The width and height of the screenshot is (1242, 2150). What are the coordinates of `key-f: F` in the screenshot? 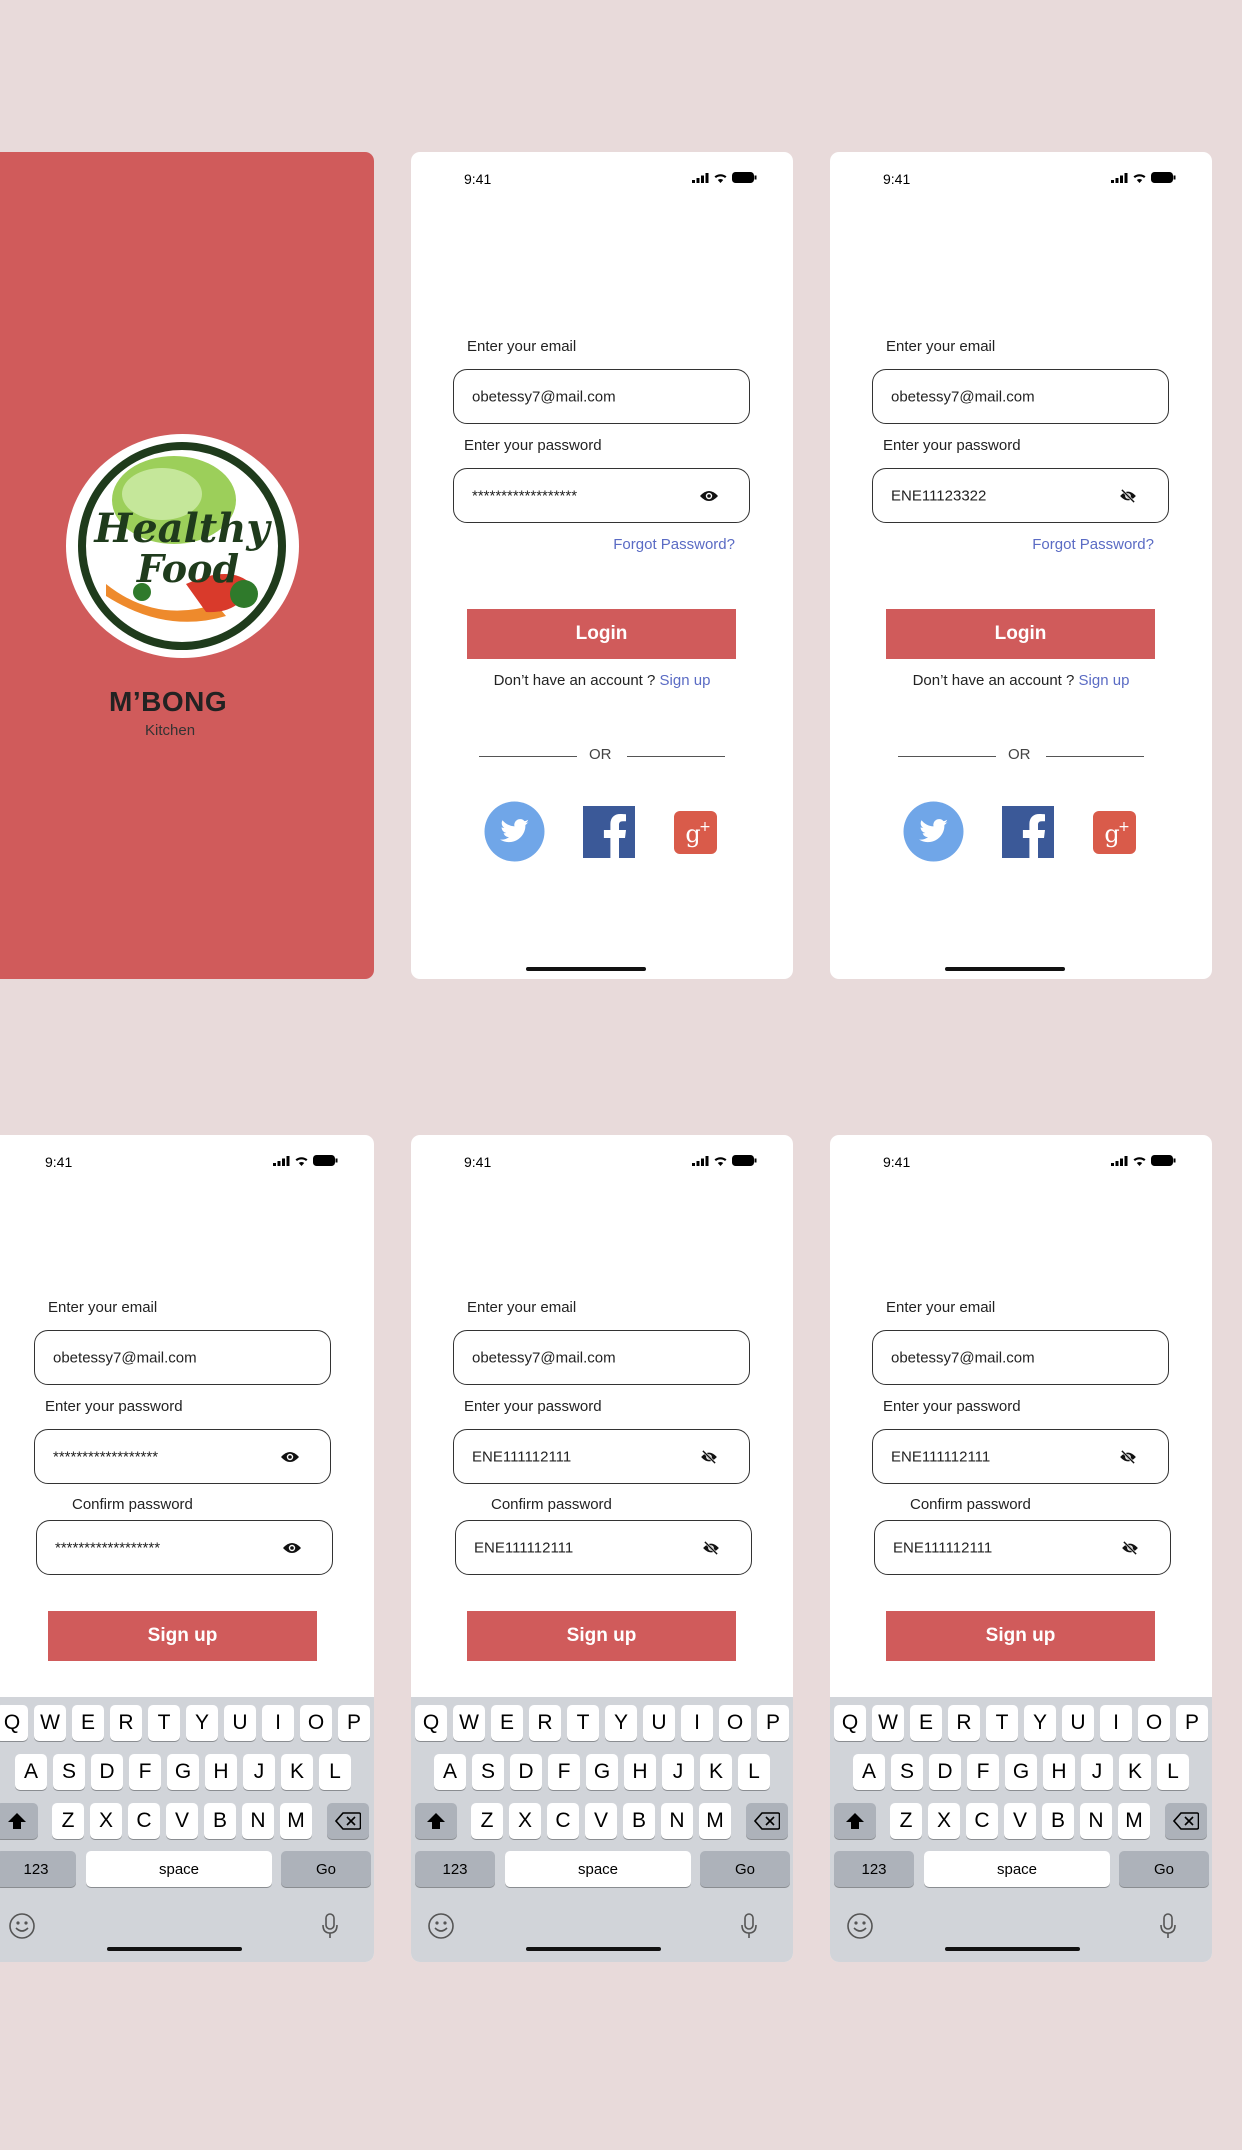 It's located at (564, 1772).